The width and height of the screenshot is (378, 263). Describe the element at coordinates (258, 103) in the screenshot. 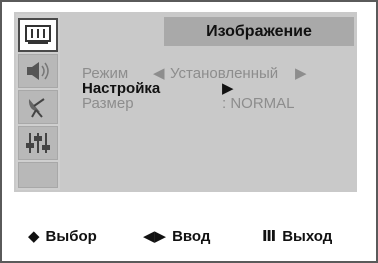

I see `menu-item-value: : NORMAL` at that location.